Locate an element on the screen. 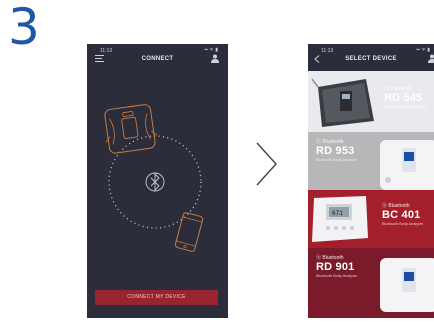 Image resolution: width=434 pixels, height=322 pixels. chevron-right-icon is located at coordinates (266, 164).